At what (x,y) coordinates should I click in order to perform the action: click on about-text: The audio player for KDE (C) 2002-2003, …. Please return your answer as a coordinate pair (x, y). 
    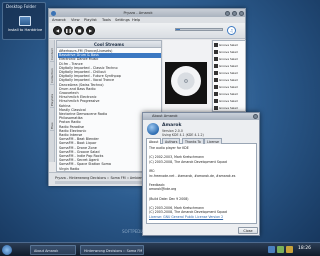
    Looking at the image, I should click on (201, 180).